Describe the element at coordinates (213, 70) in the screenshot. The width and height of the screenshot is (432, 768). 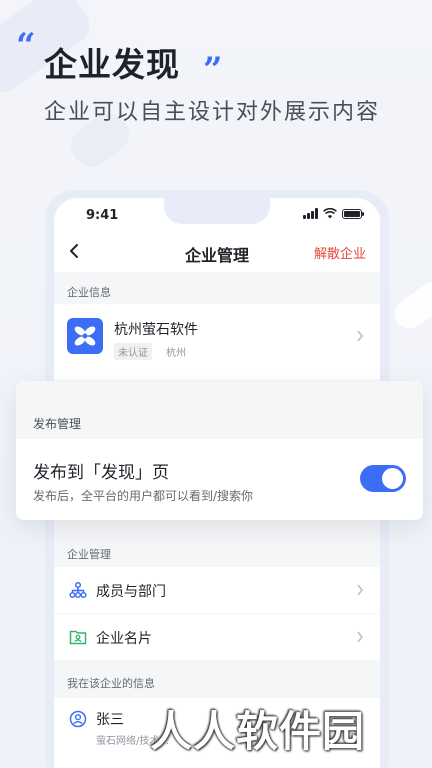
I see `close-quote-icon: ”` at that location.